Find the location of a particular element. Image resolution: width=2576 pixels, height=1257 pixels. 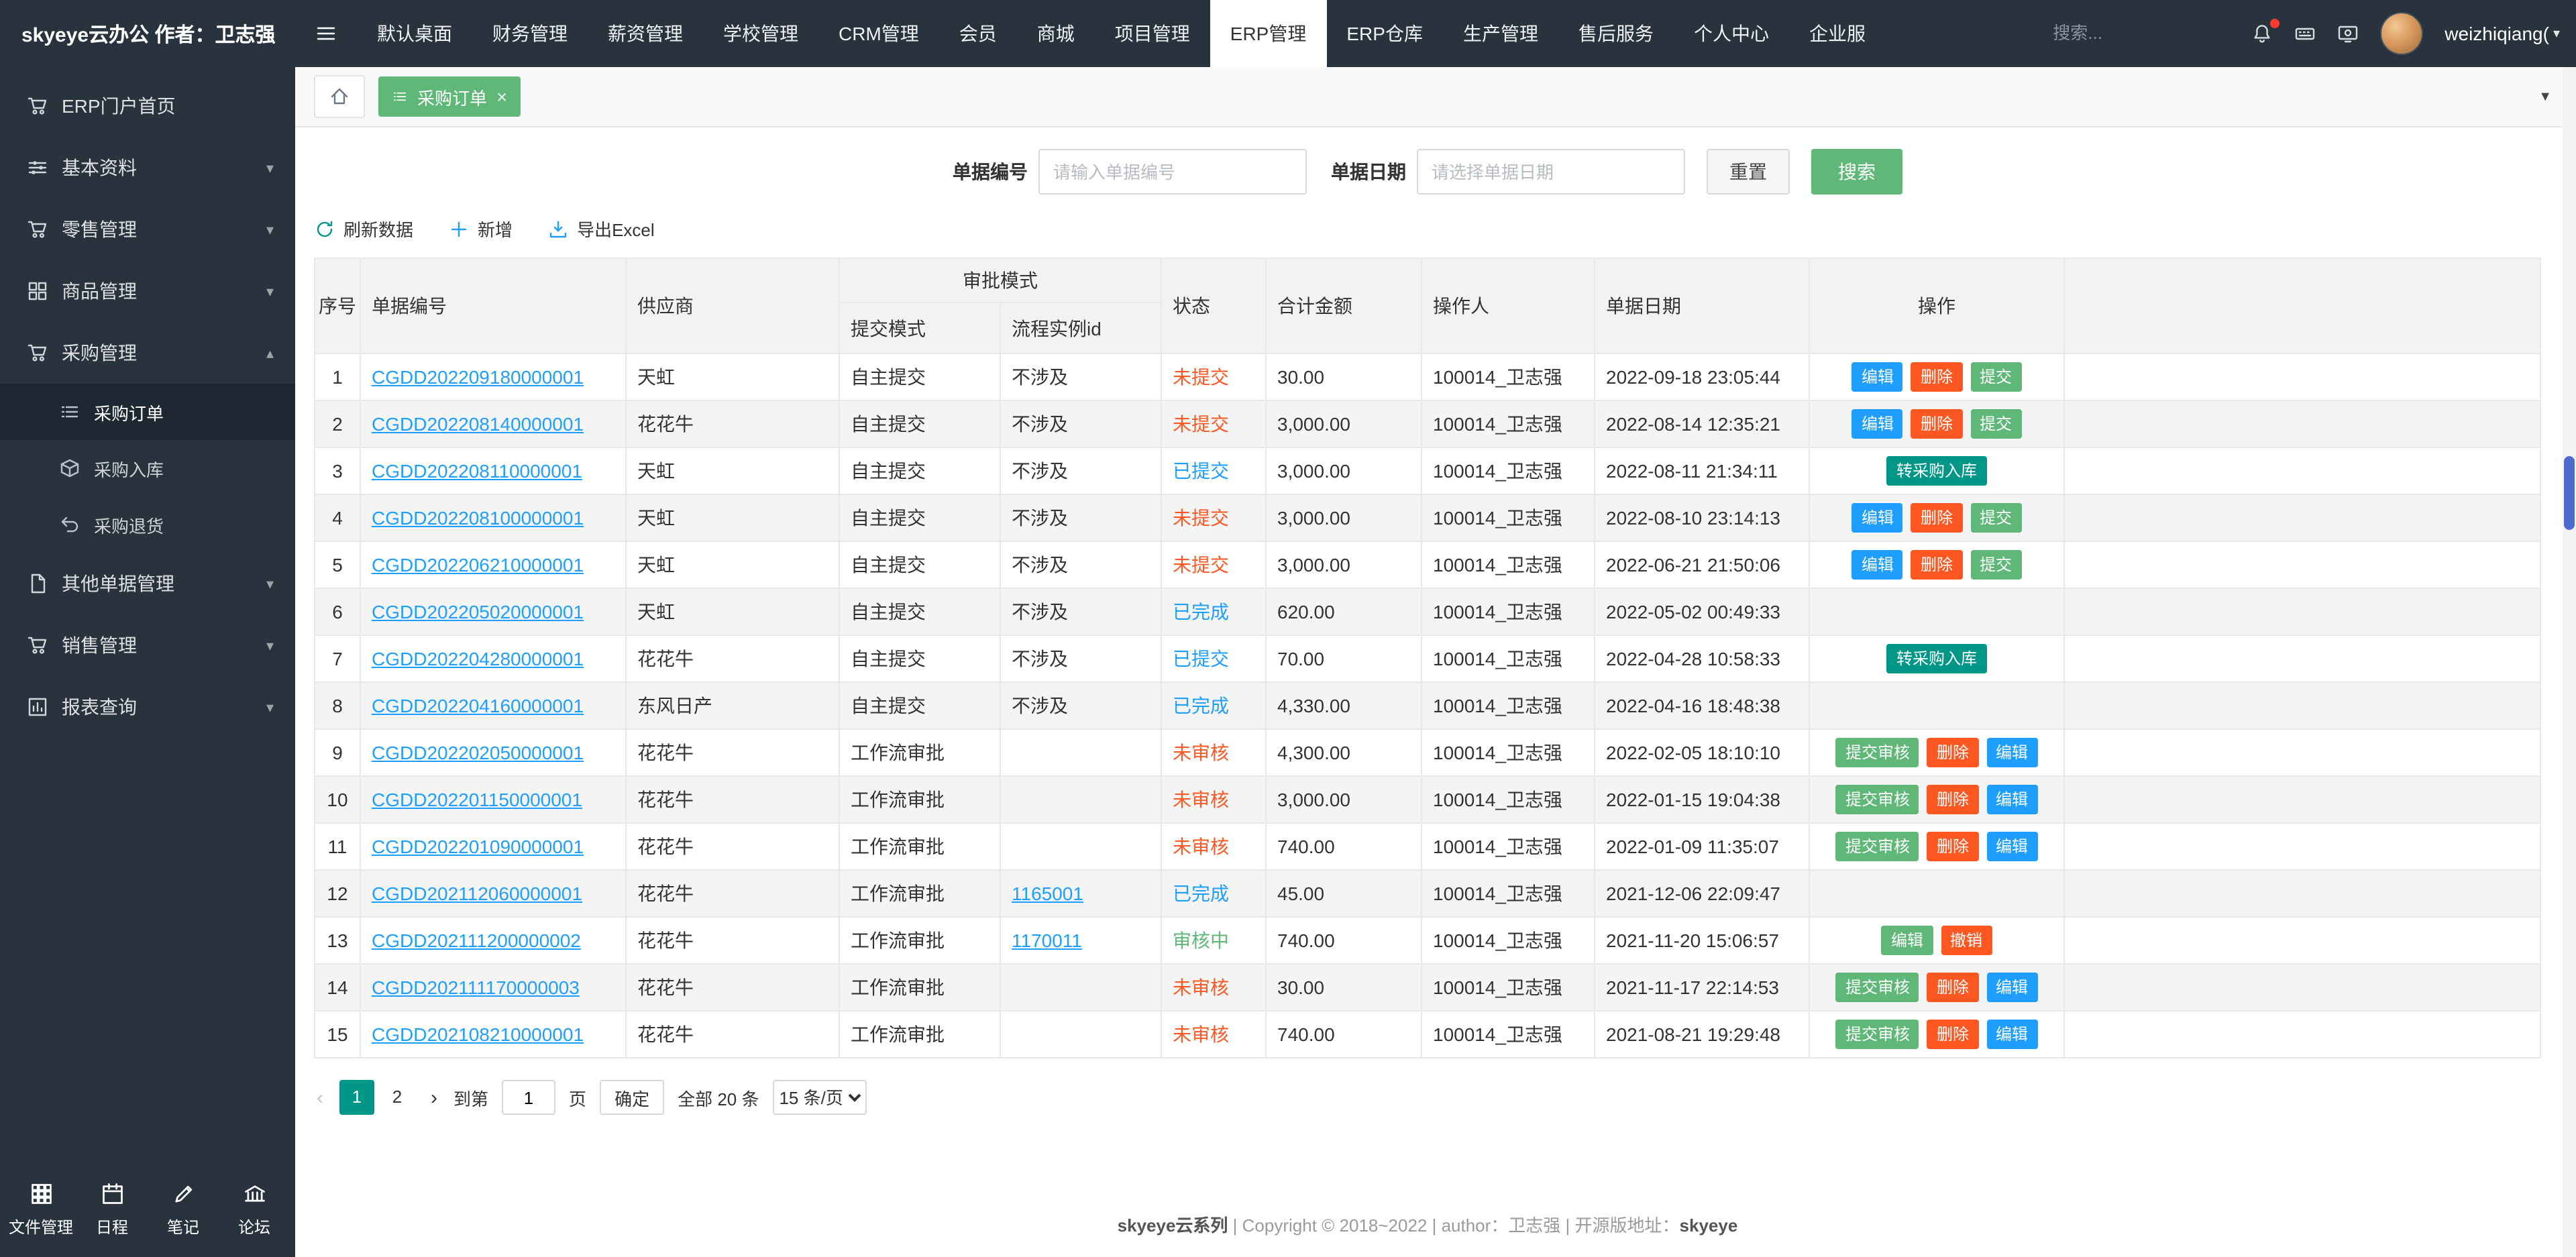

add-button: 新增 is located at coordinates (480, 229).